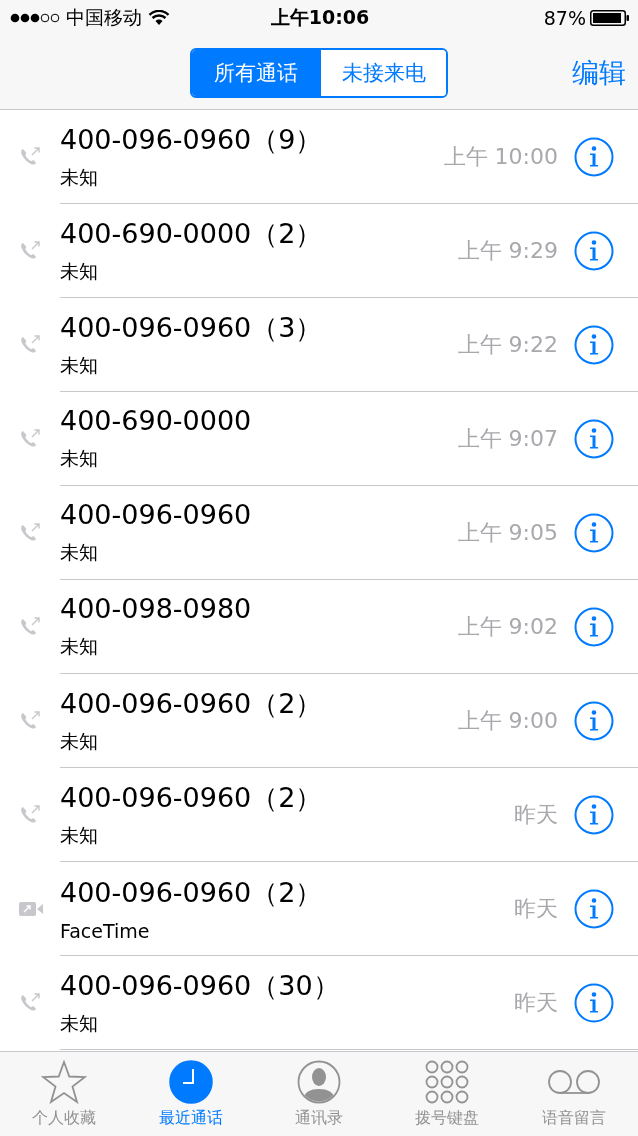  I want to click on tab-bar-item: 拨号键盘, so click(446, 1094).